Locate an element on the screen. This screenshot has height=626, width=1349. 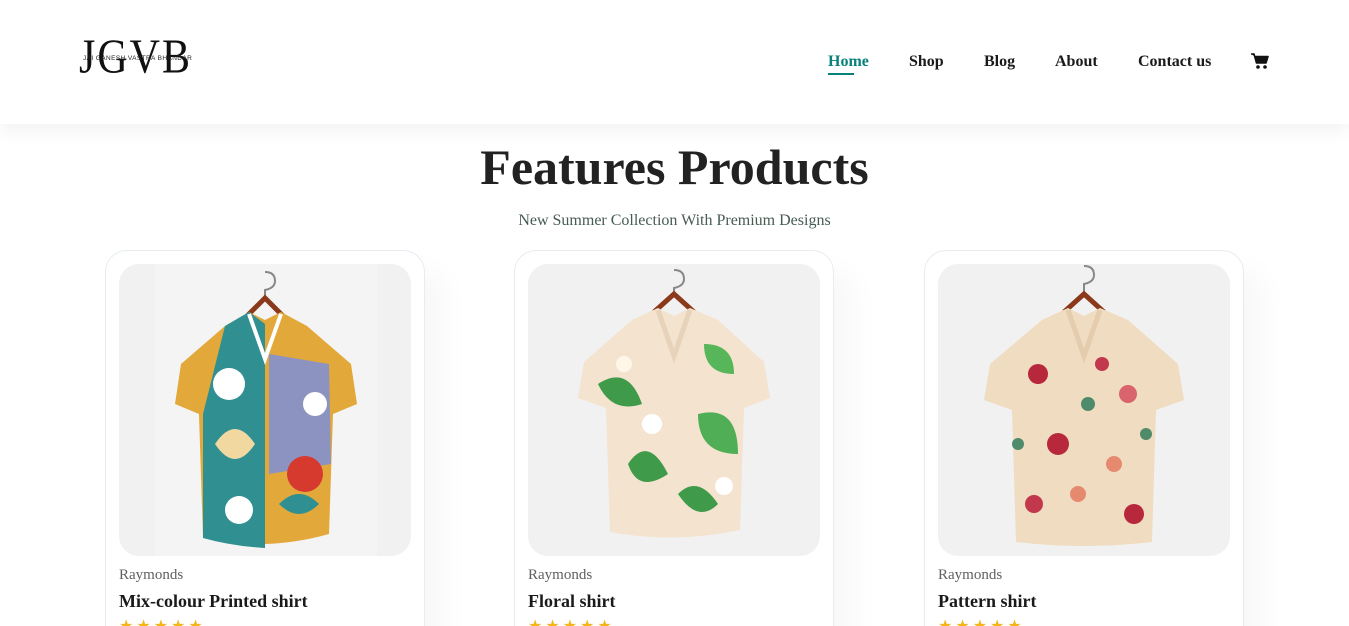
product-card: Raymonds Pattern shirt ★★★★★ is located at coordinates (1084, 438).